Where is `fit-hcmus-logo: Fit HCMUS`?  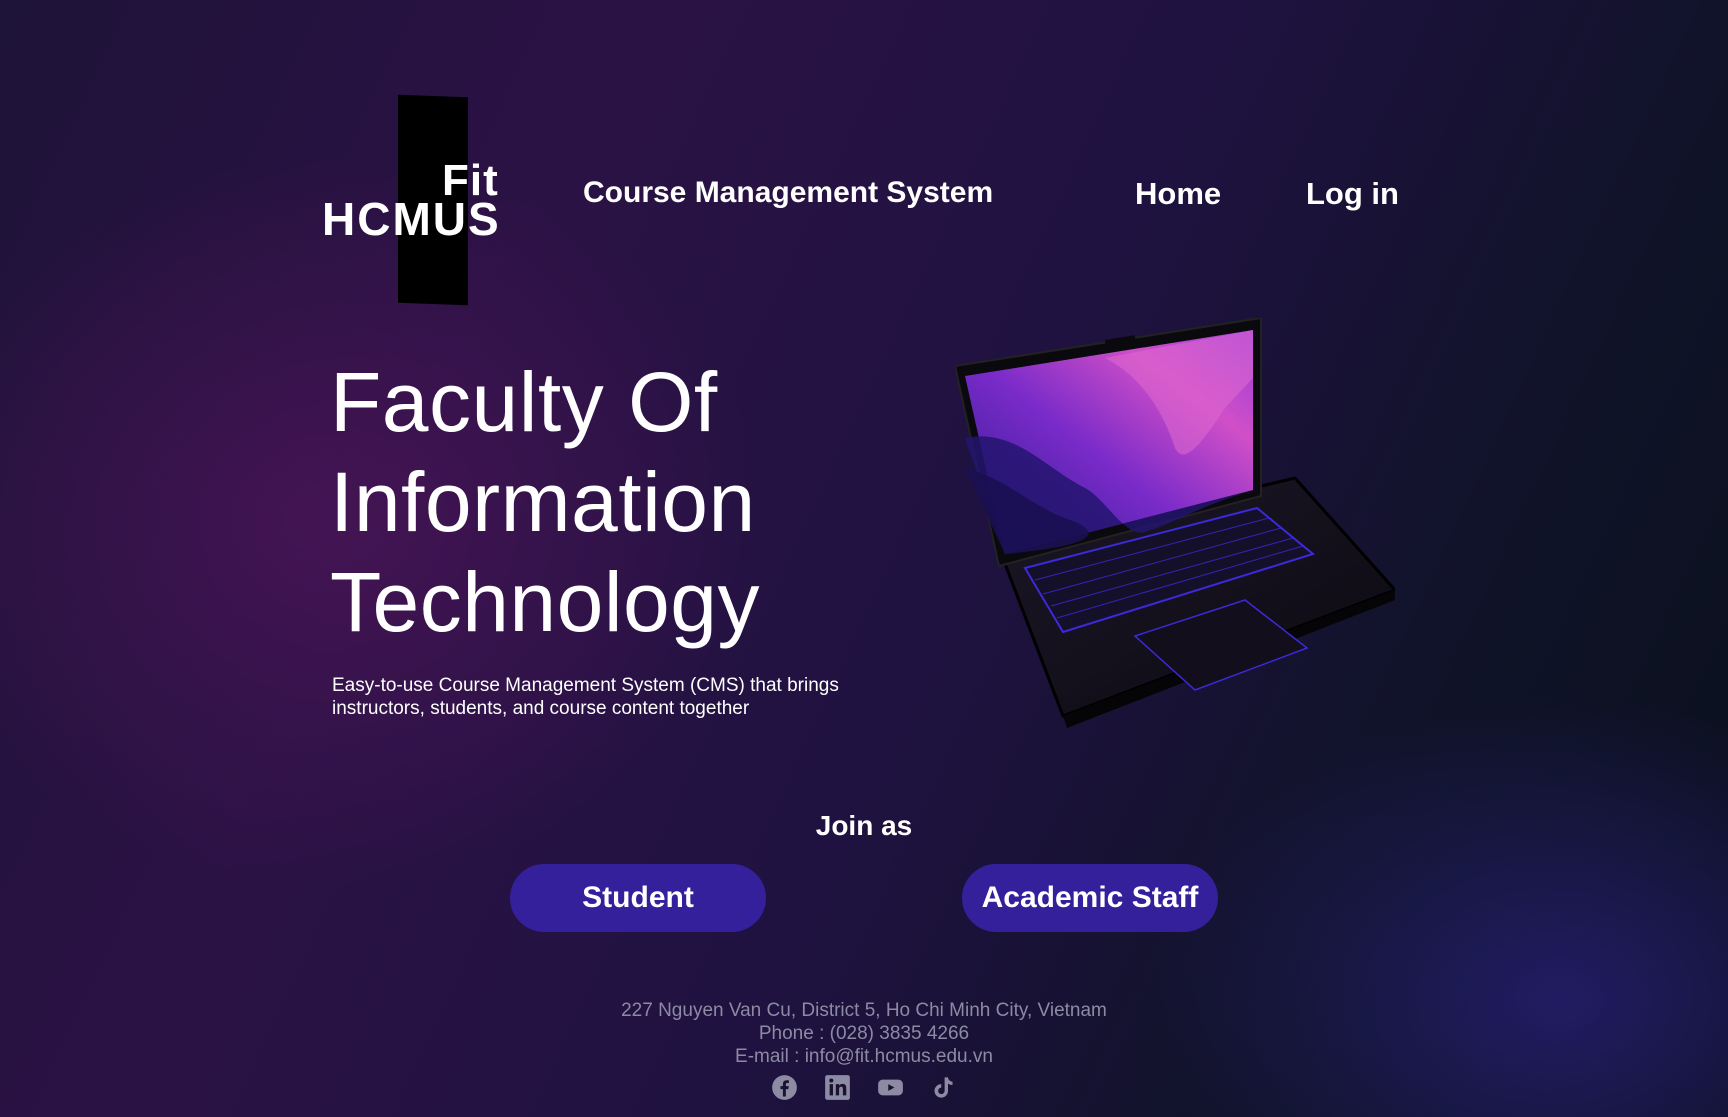
fit-hcmus-logo: Fit HCMUS is located at coordinates (414, 200).